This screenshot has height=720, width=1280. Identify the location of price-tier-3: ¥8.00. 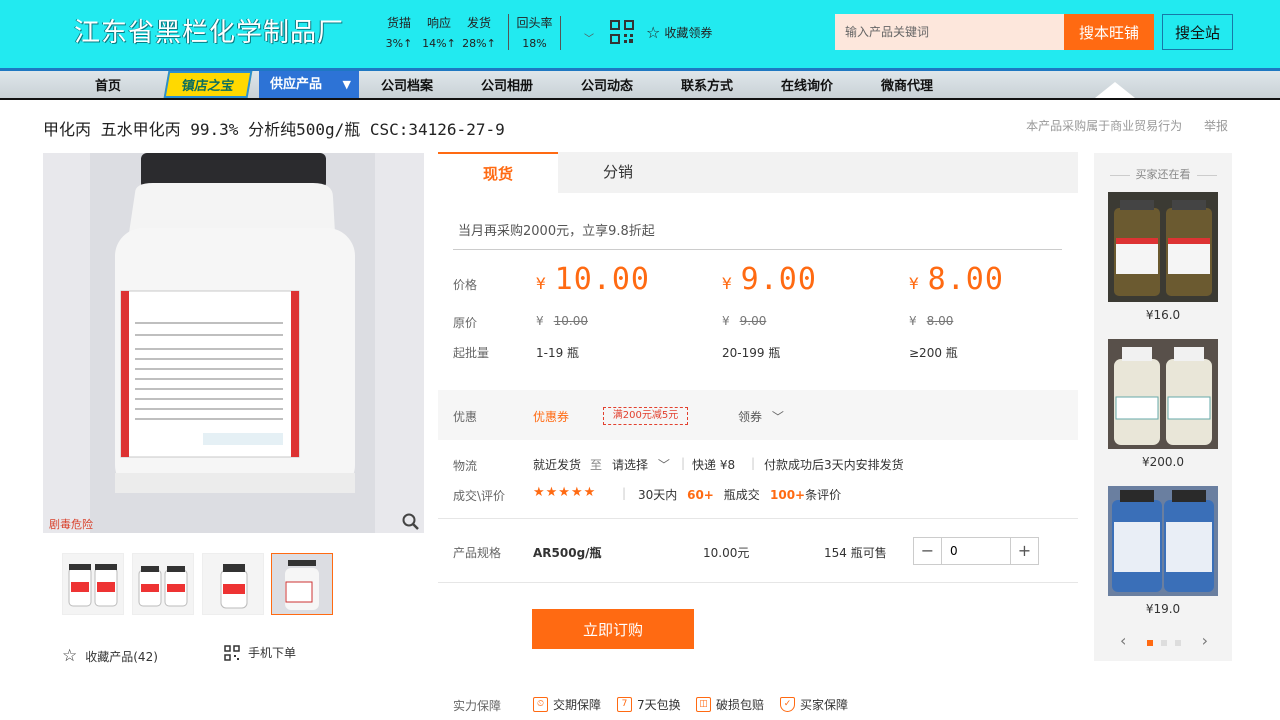
(956, 279).